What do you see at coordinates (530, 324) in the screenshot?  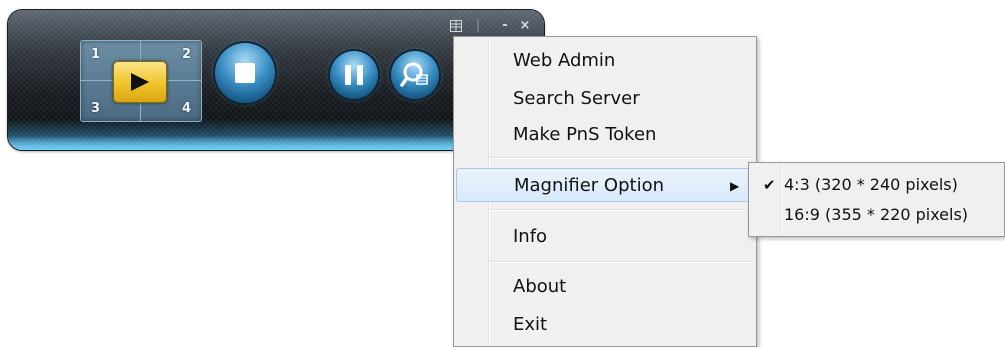 I see `menu-item-label: Exit` at bounding box center [530, 324].